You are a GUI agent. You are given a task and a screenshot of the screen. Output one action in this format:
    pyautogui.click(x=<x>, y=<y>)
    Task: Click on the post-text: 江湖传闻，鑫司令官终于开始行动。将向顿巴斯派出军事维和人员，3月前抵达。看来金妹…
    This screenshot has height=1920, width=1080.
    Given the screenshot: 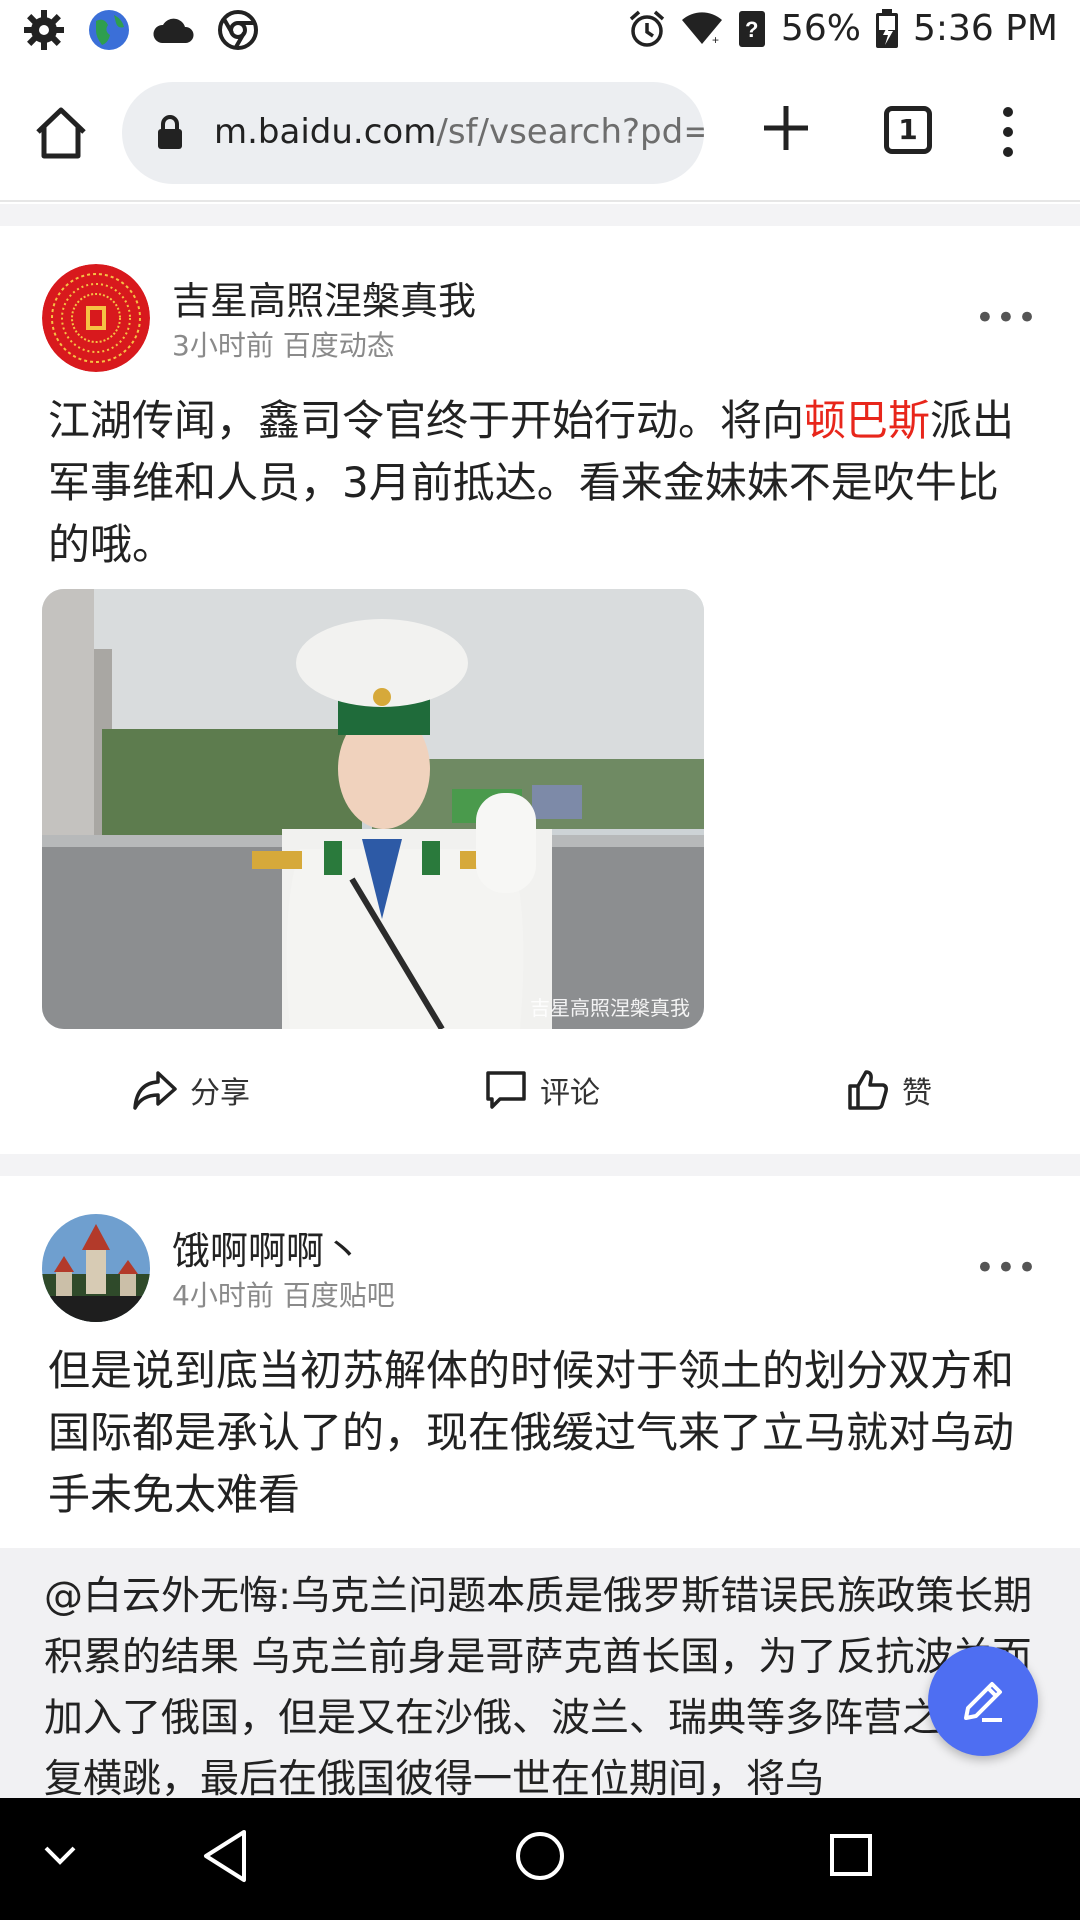 What is the action you would take?
    pyautogui.click(x=543, y=483)
    